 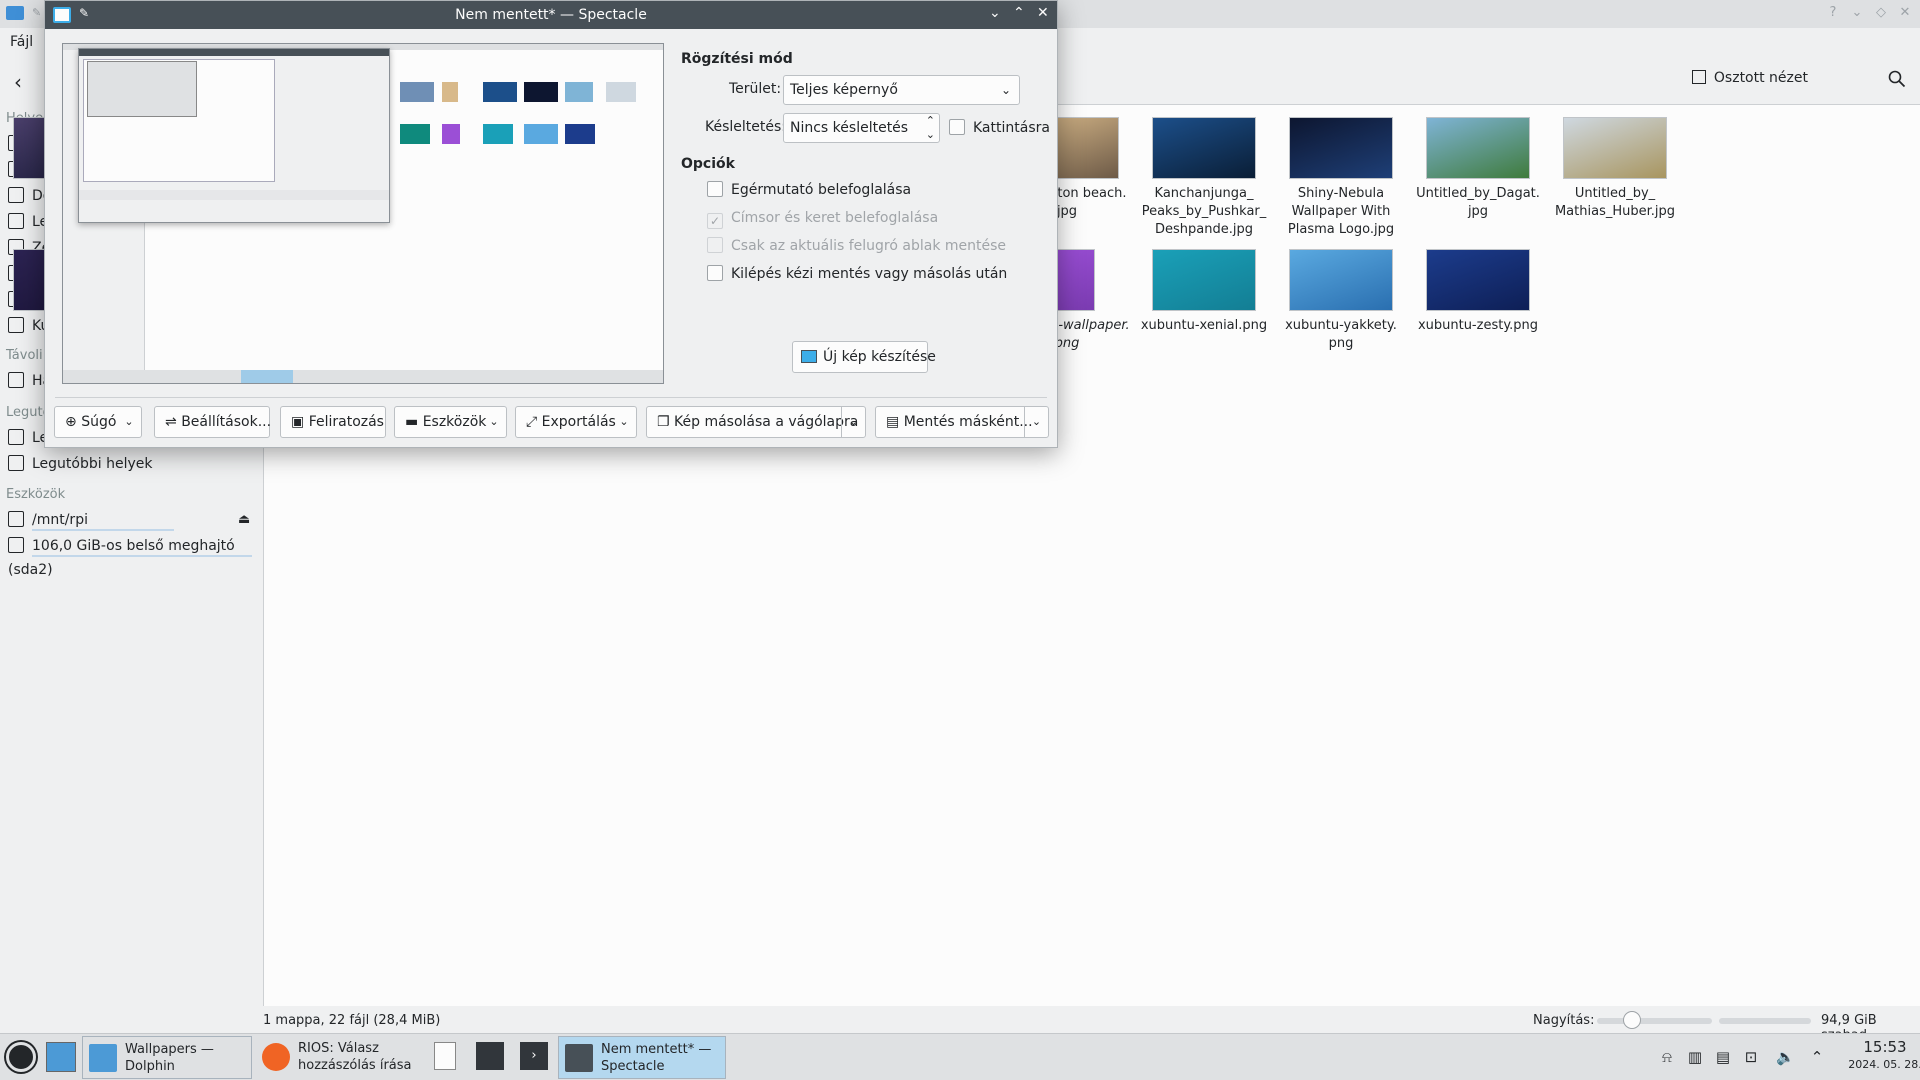 I want to click on export-button: ⤢ Exportálás ⌄, so click(x=576, y=422).